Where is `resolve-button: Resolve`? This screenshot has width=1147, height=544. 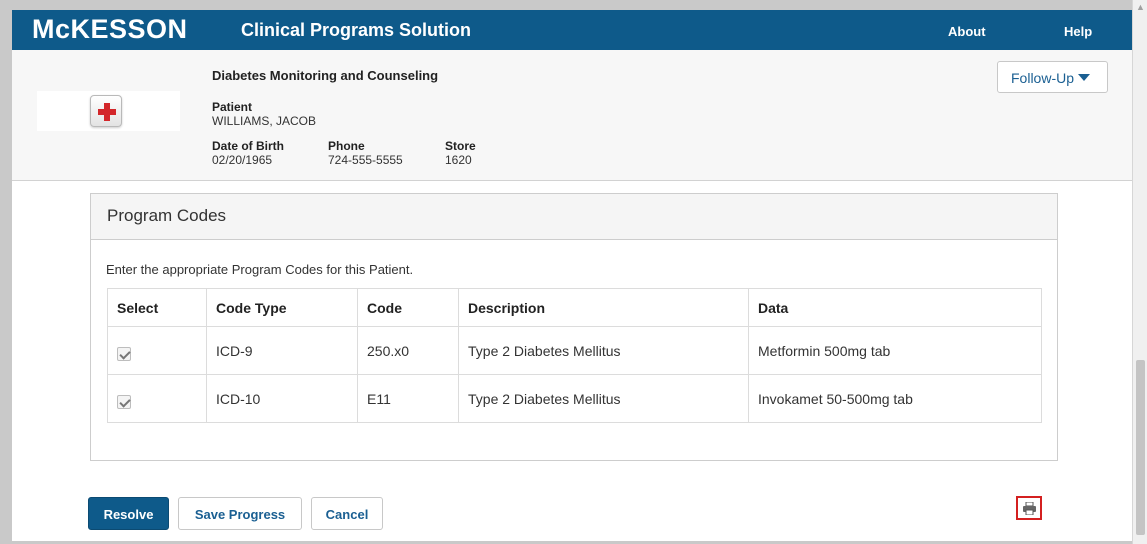 resolve-button: Resolve is located at coordinates (128, 513).